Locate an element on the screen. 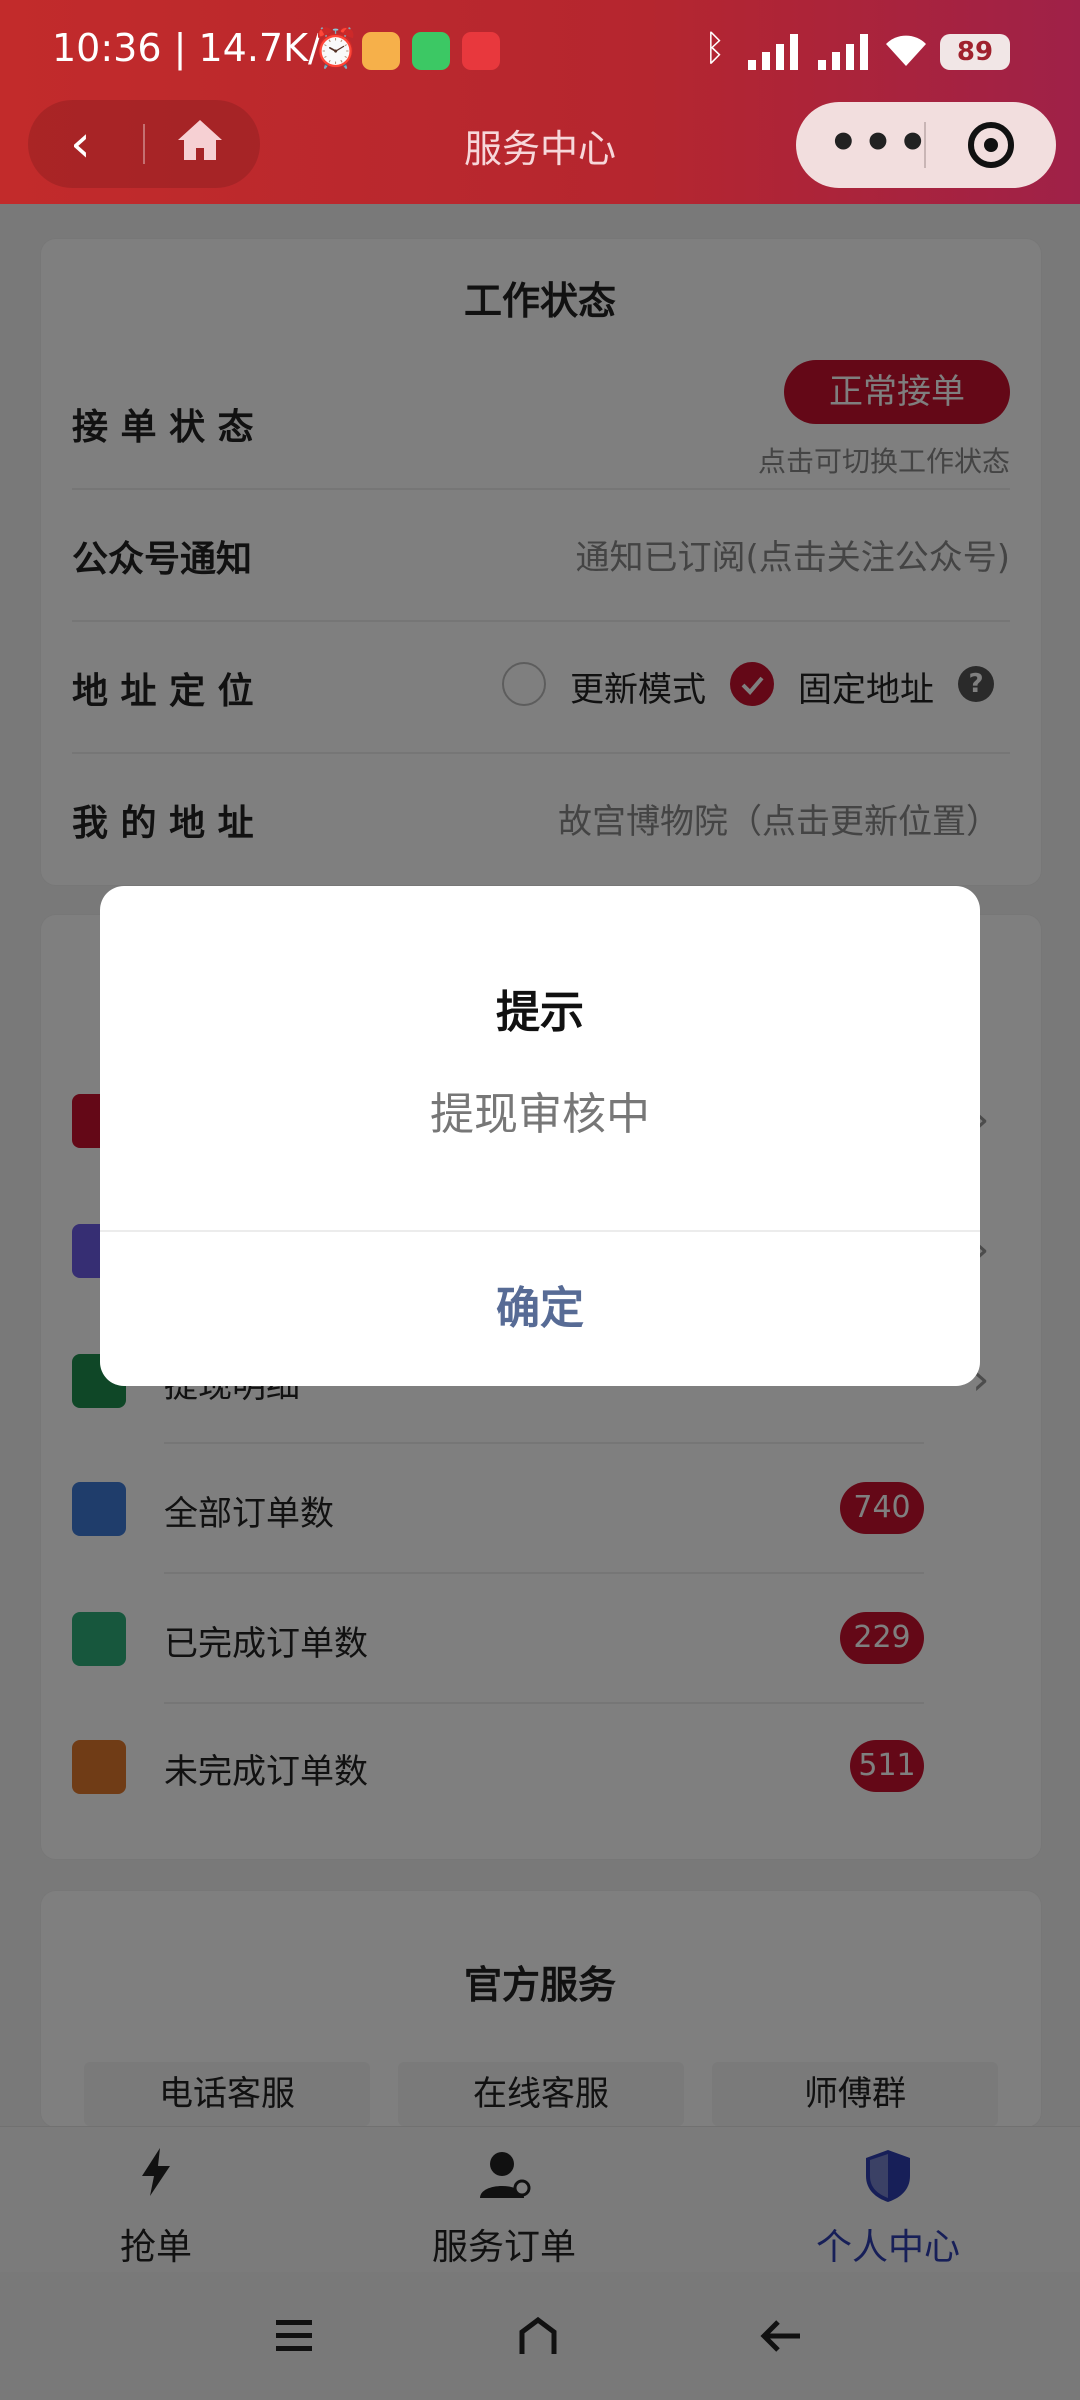 Image resolution: width=1080 pixels, height=2400 pixels. confirm-button: 确定 is located at coordinates (540, 1309).